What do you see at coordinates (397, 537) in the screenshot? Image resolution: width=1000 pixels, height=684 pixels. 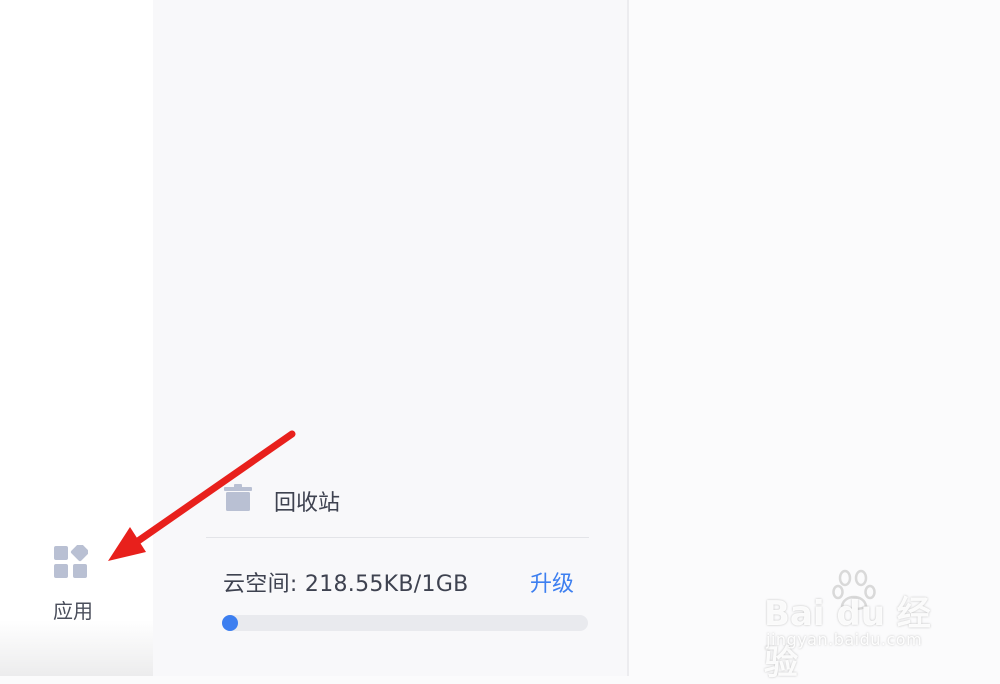 I see `section-divider` at bounding box center [397, 537].